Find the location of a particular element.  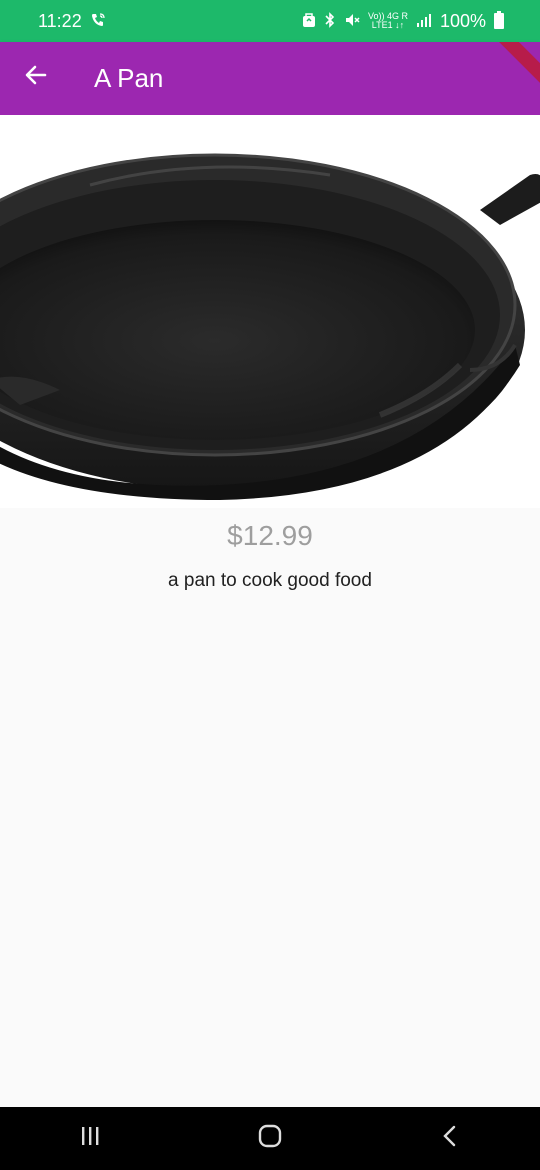

battery-icon is located at coordinates (499, 21).